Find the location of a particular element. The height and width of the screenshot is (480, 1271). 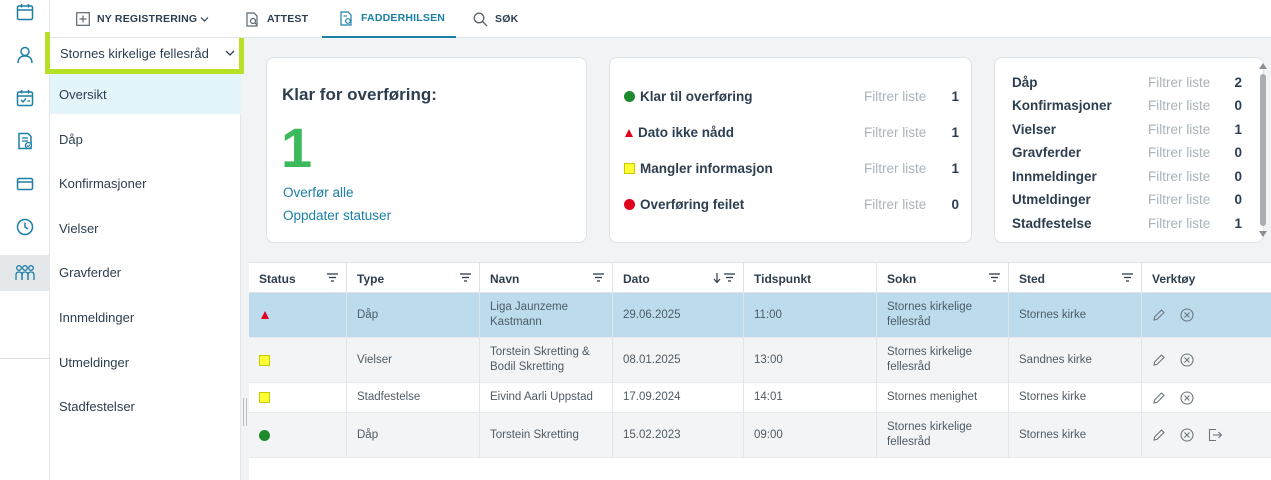

sted-cell: Sandnes kirke is located at coordinates (1075, 360).